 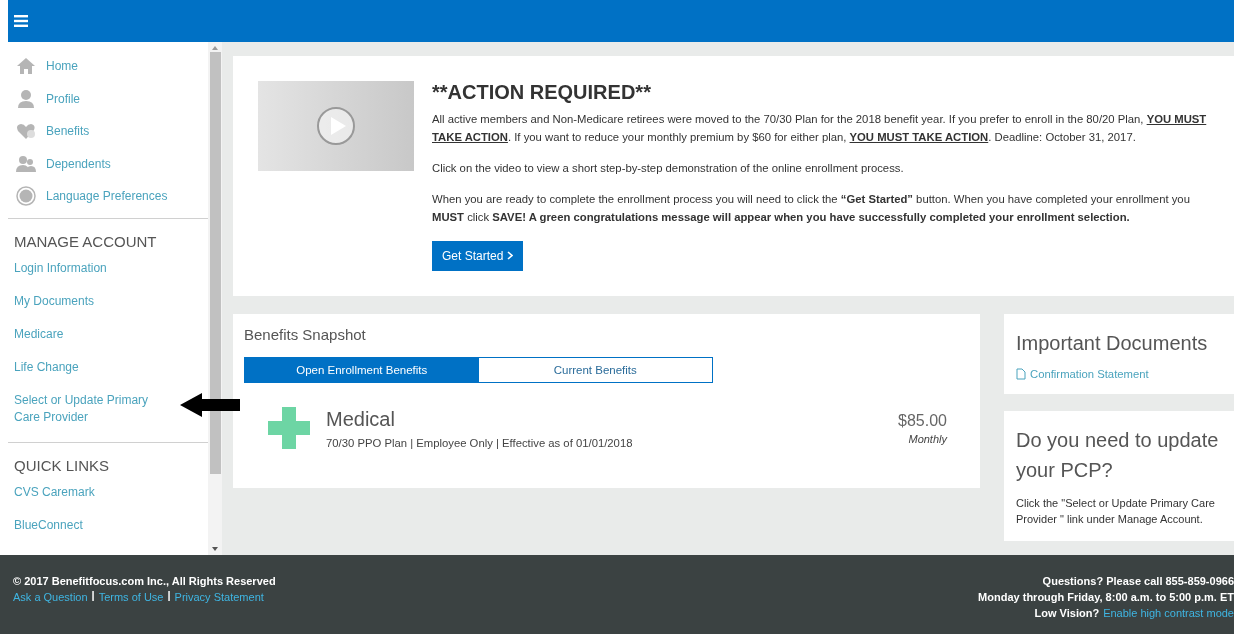 I want to click on home-icon, so click(x=26, y=66).